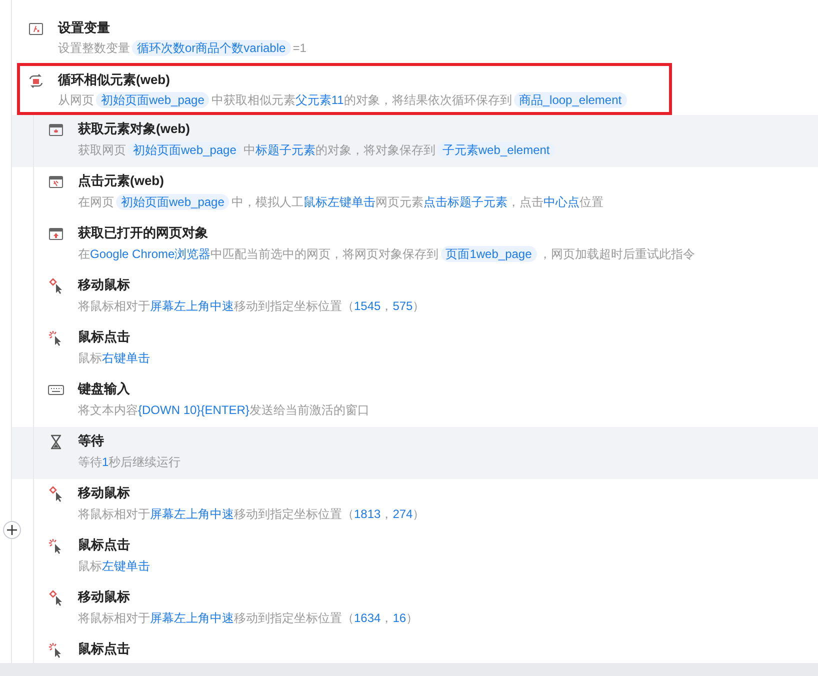 This screenshot has height=676, width=818. I want to click on step-description: 设置整数变量 循环次数or商品个数variable =1, so click(183, 48).